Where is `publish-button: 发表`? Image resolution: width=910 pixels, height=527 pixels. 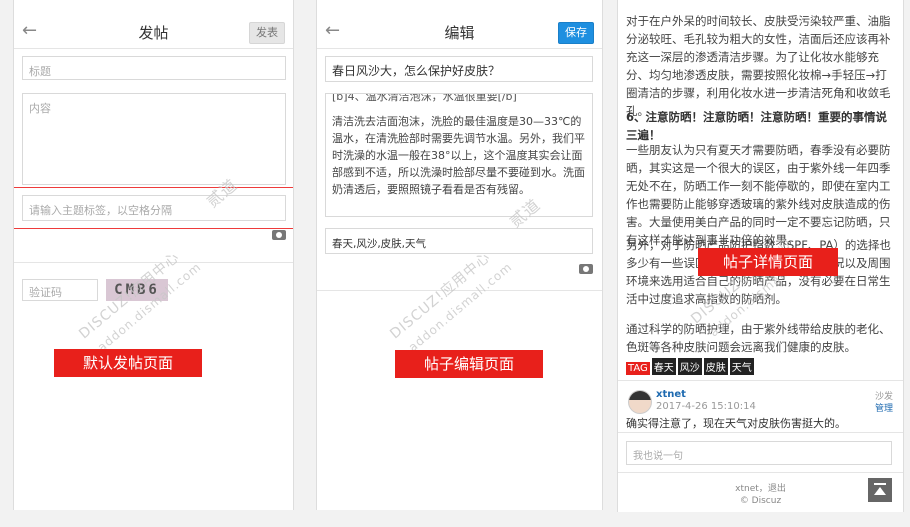
publish-button: 发表 is located at coordinates (267, 33).